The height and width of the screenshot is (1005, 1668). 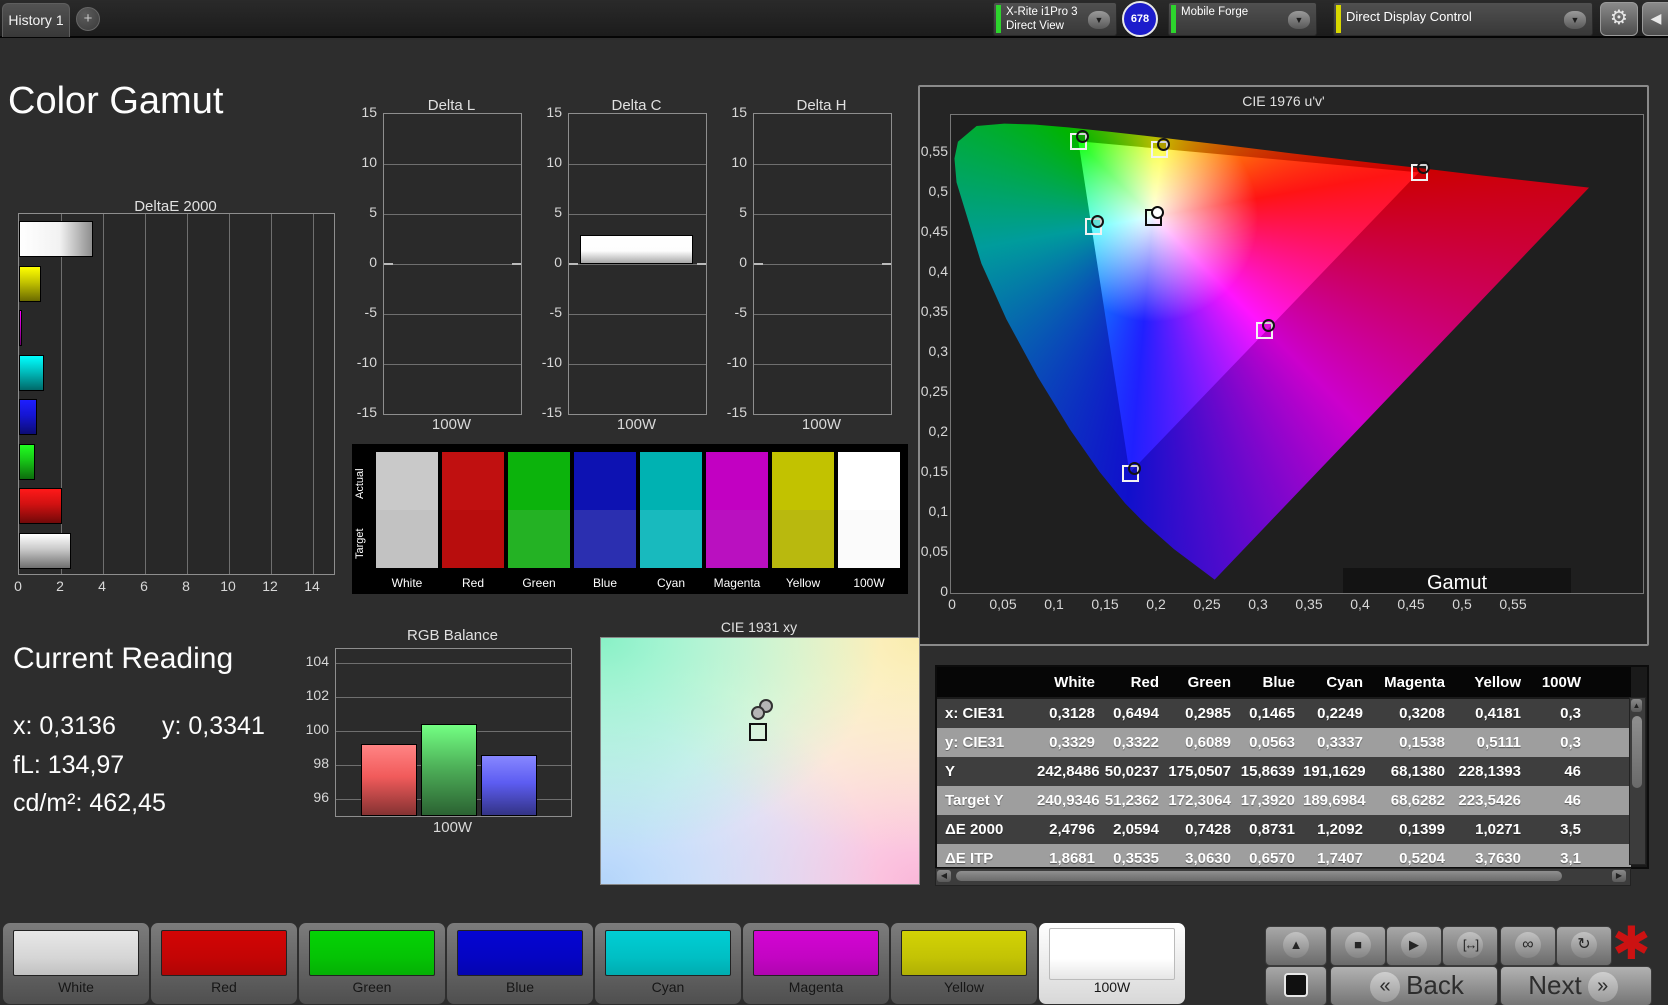 What do you see at coordinates (1131, 771) in the screenshot?
I see `table-cell: 50,0237` at bounding box center [1131, 771].